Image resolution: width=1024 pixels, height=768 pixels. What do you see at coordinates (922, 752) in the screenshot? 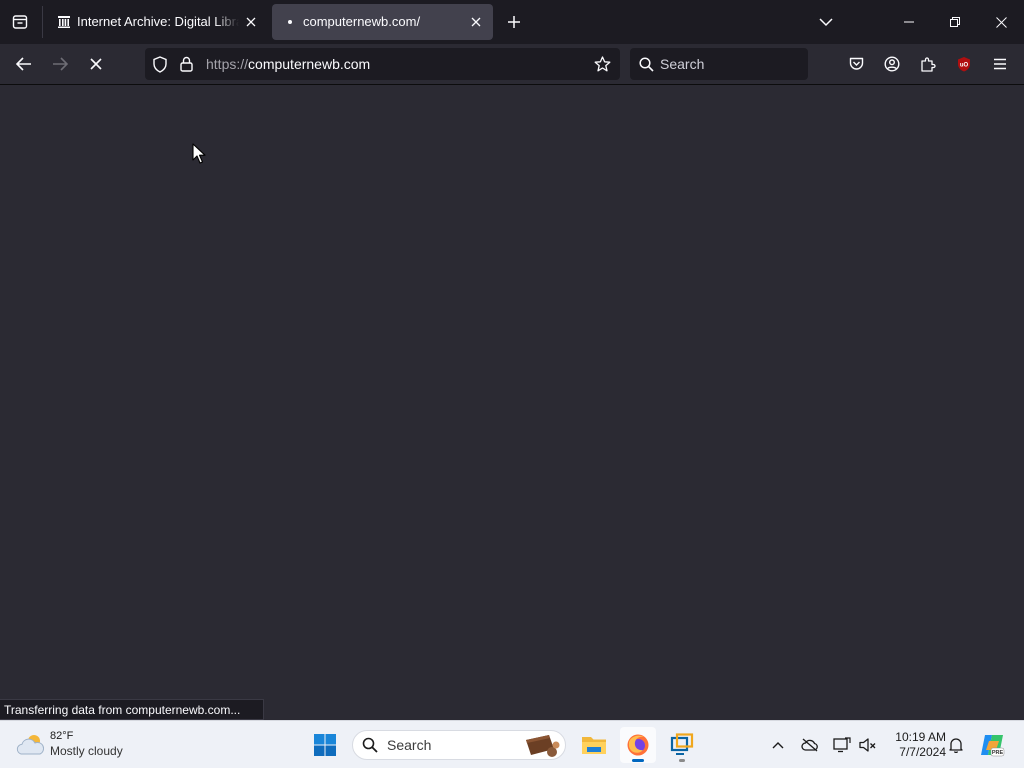
I see `clock-date: 7/7/2024` at bounding box center [922, 752].